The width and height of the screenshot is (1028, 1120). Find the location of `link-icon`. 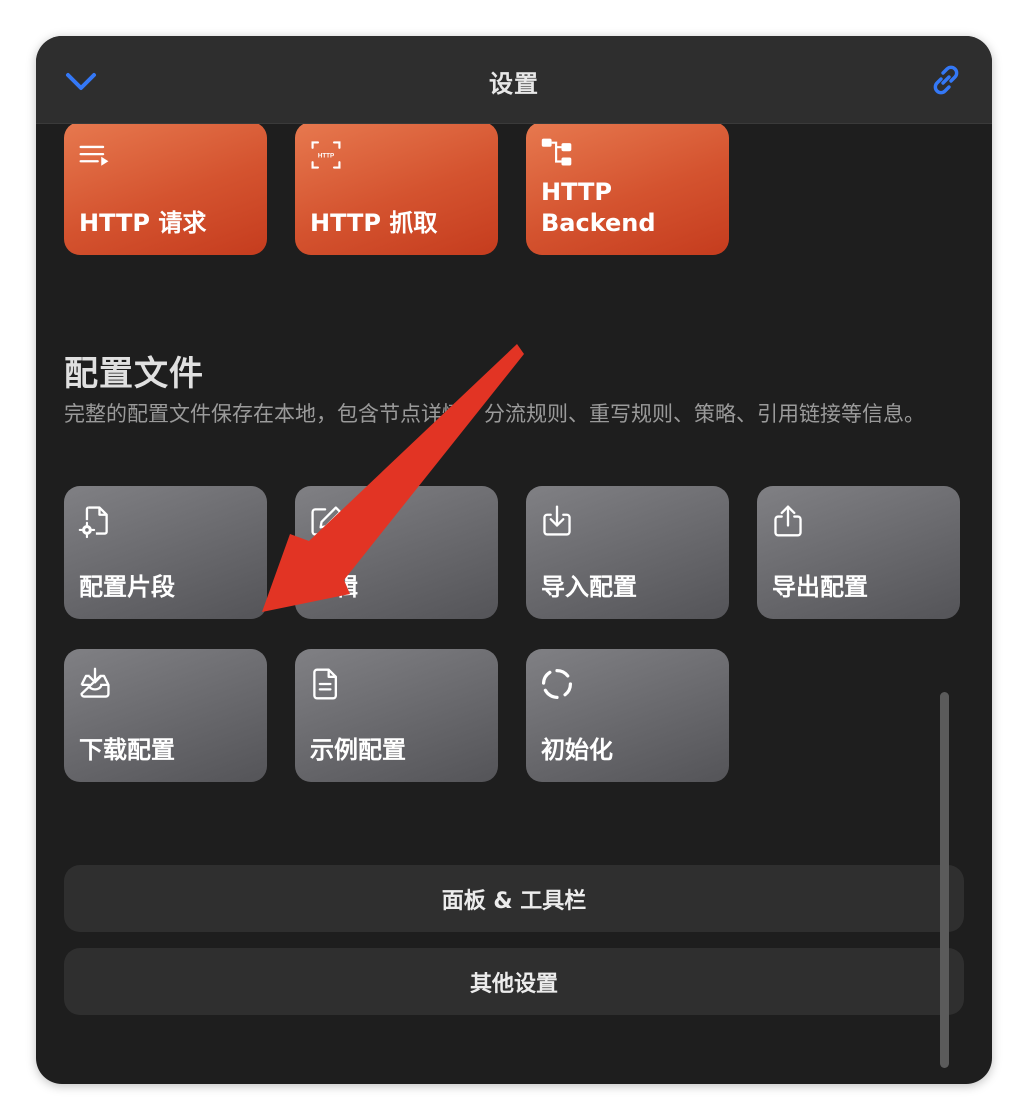

link-icon is located at coordinates (946, 80).